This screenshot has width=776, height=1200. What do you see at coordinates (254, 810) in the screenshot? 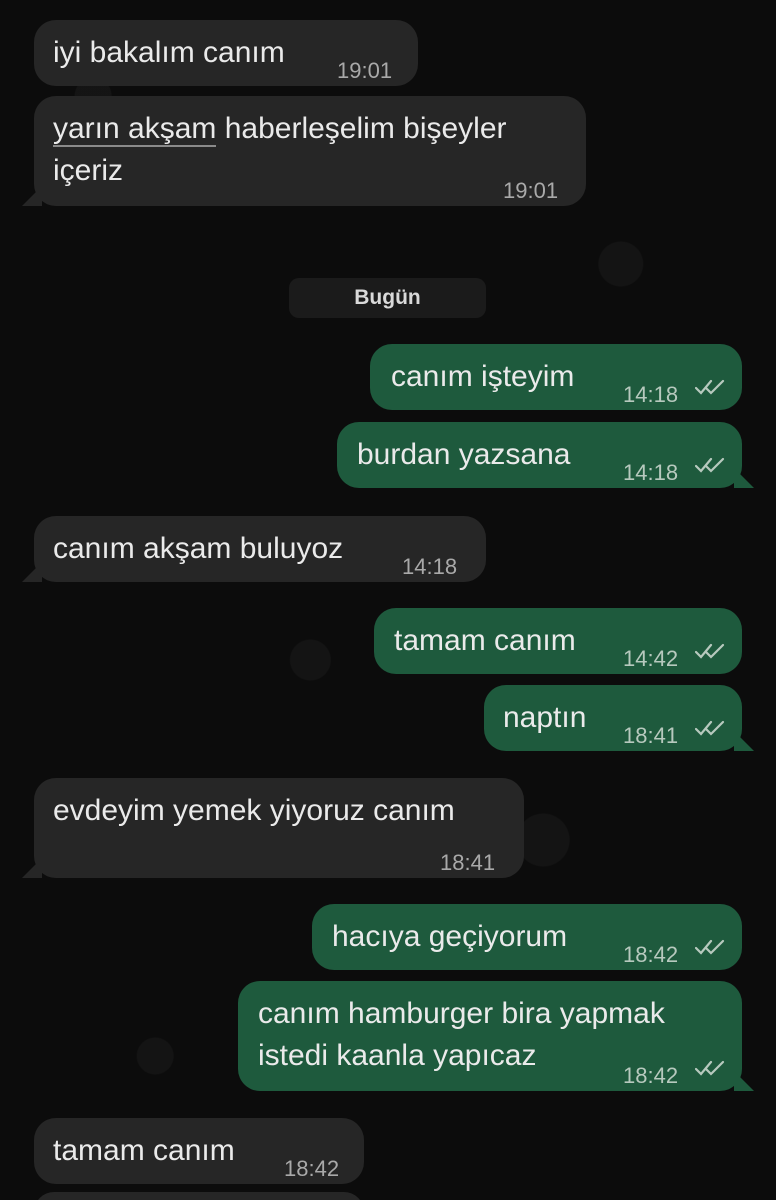
I see `message-text: evdeyim yemek yiyoruz canım` at bounding box center [254, 810].